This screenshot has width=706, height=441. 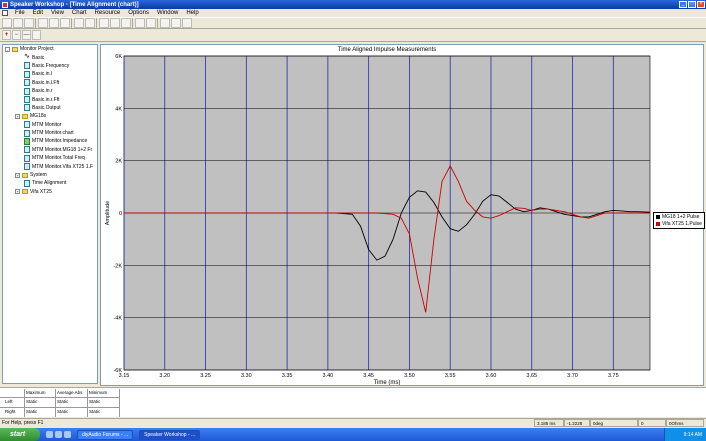 I want to click on tree-item: + Vifa XT25, so click(x=50, y=192).